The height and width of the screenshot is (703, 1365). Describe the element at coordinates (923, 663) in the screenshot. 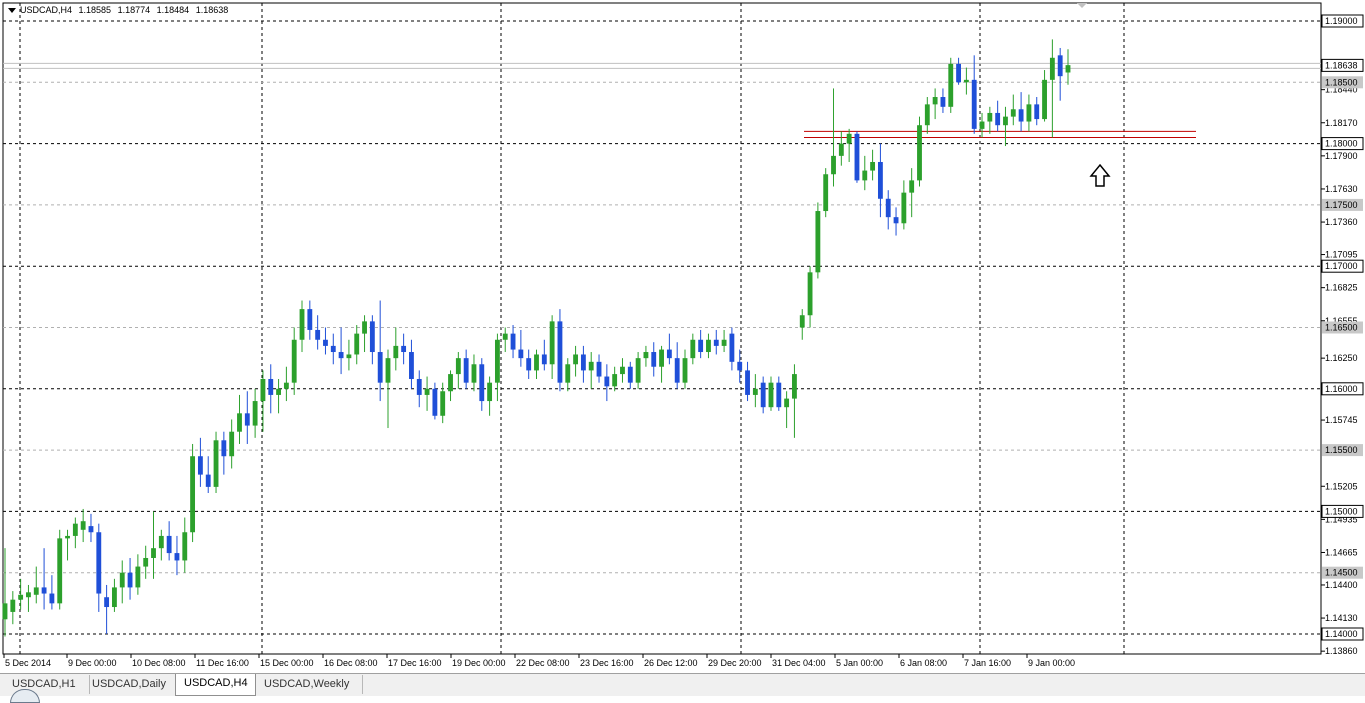

I see `time-tick-label: 6 Jan 08:00` at that location.